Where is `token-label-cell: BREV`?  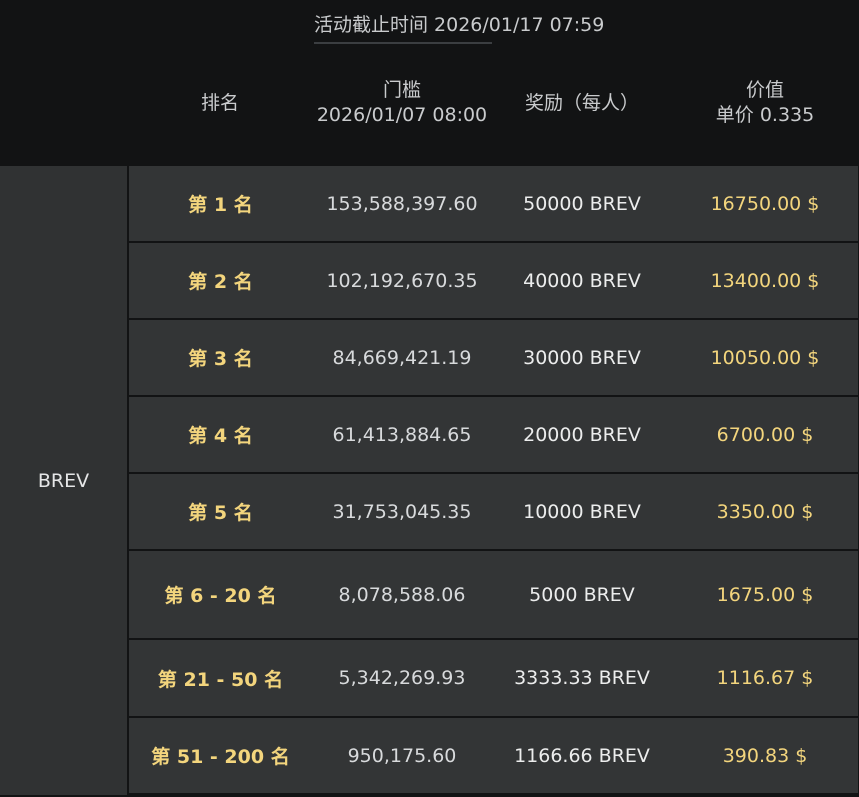 token-label-cell: BREV is located at coordinates (64, 480).